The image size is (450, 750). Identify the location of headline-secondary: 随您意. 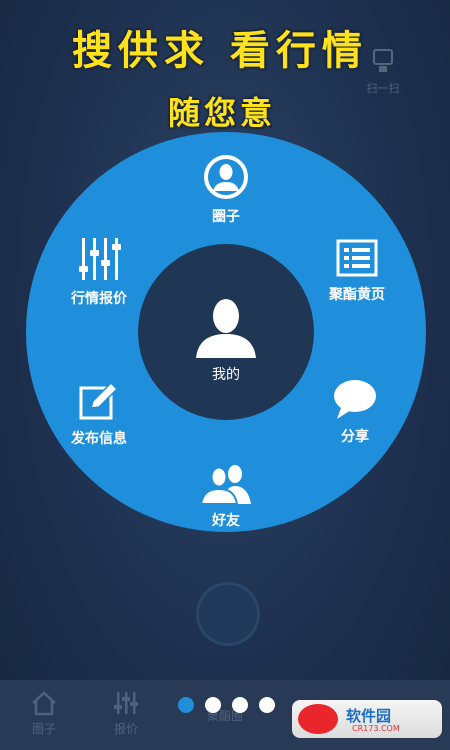
(222, 113).